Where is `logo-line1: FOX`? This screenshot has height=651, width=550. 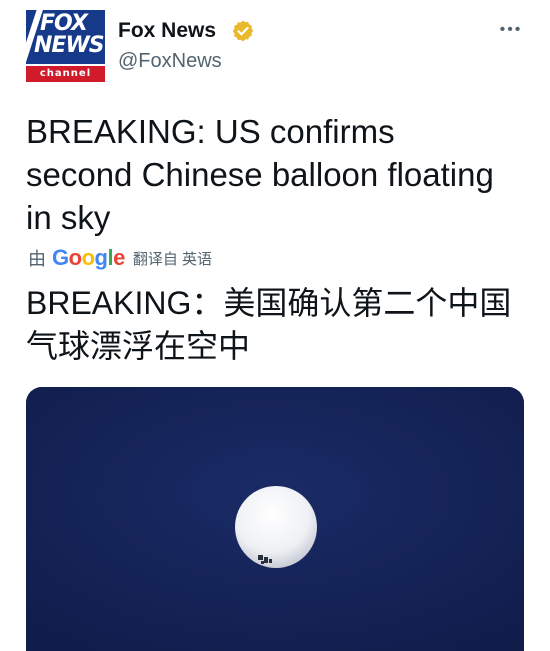
logo-line1: FOX is located at coordinates (64, 23).